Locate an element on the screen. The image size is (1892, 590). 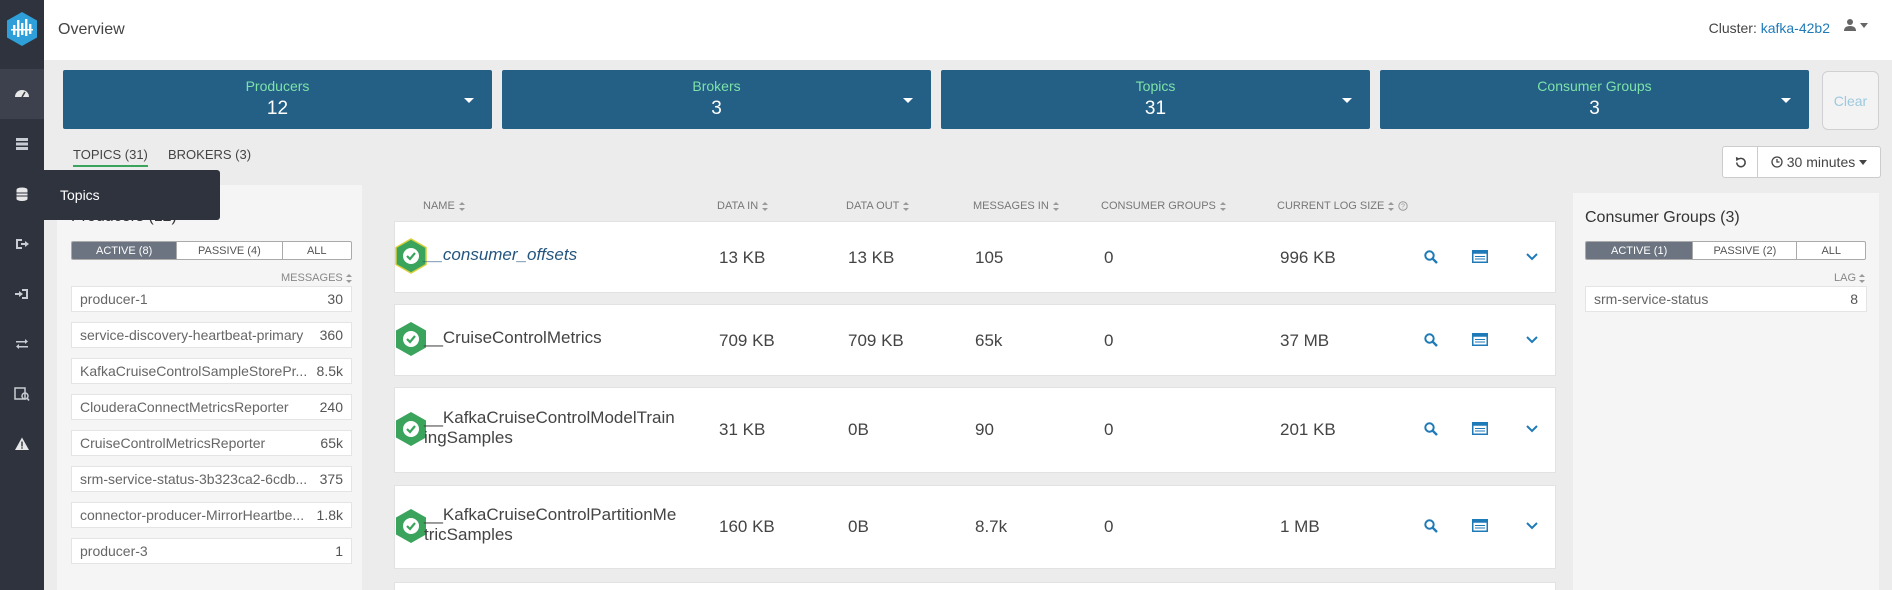
card-brokers: Brokers 3 is located at coordinates (716, 99).